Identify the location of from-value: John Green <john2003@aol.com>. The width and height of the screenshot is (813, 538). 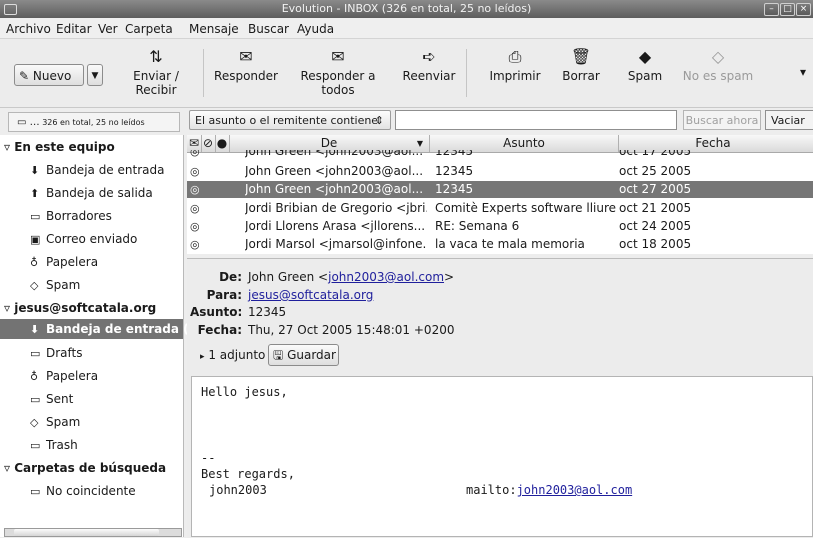
(351, 277).